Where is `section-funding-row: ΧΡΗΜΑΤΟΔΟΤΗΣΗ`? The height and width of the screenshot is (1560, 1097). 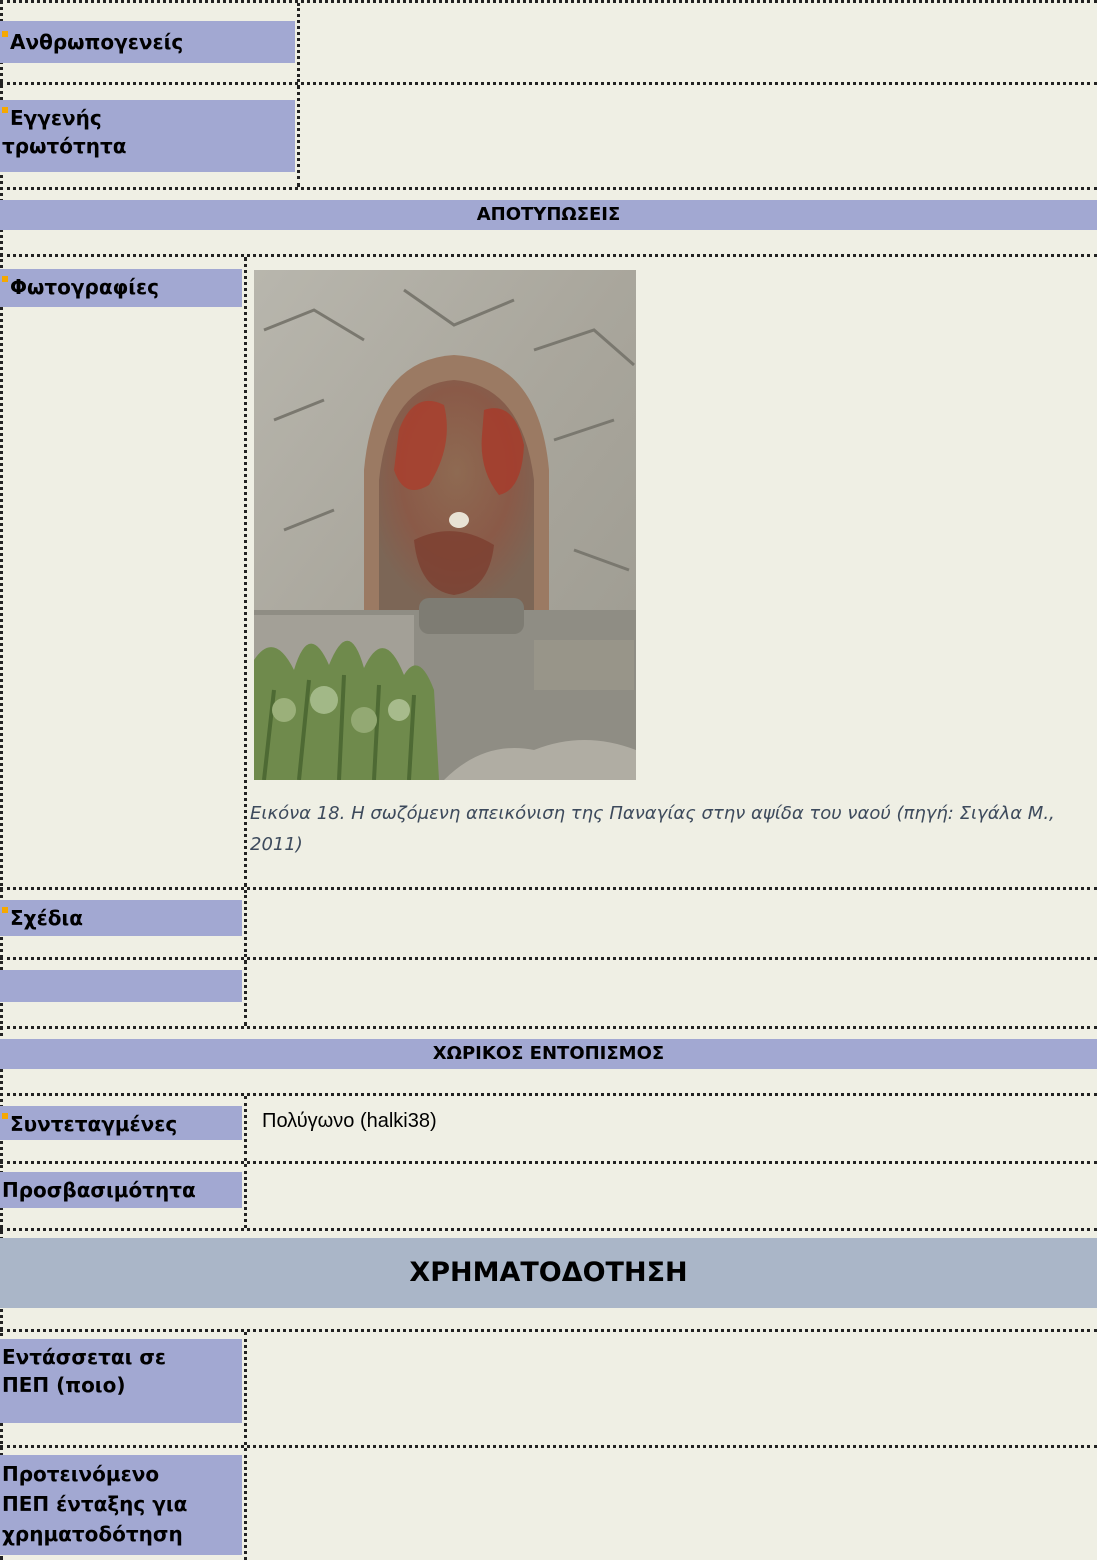
section-funding-row: ΧΡΗΜΑΤΟΔΟΤΗΣΗ is located at coordinates (548, 1281).